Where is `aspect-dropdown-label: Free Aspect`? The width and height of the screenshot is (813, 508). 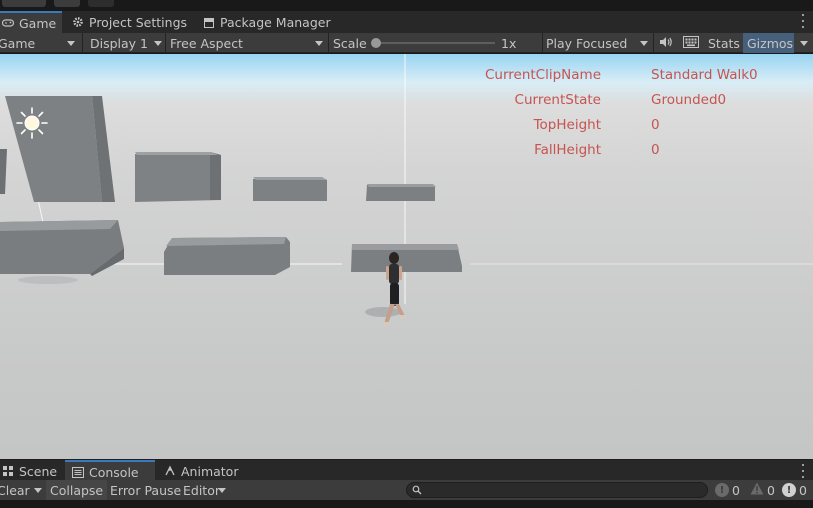 aspect-dropdown-label: Free Aspect is located at coordinates (206, 43).